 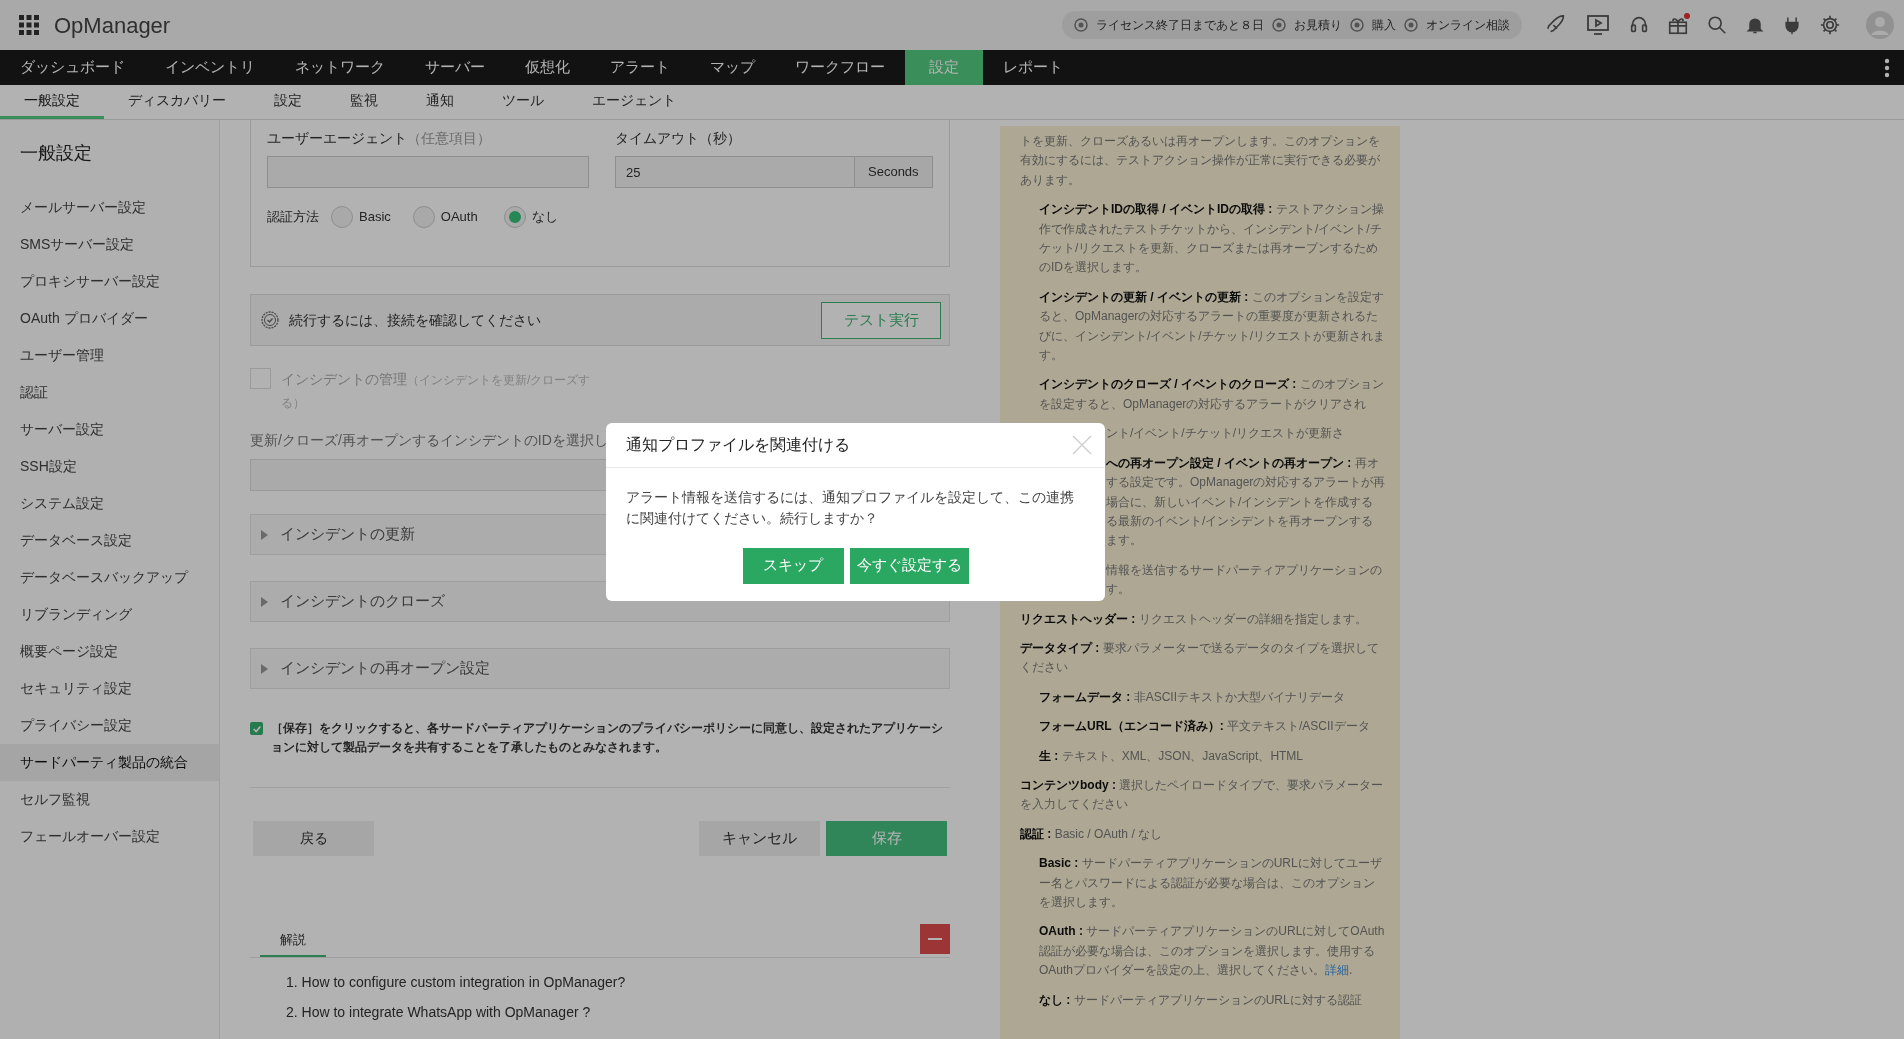 What do you see at coordinates (1092, 834) in the screenshot?
I see `help-paragraph: 認証 : Basic / OAuth / なし` at bounding box center [1092, 834].